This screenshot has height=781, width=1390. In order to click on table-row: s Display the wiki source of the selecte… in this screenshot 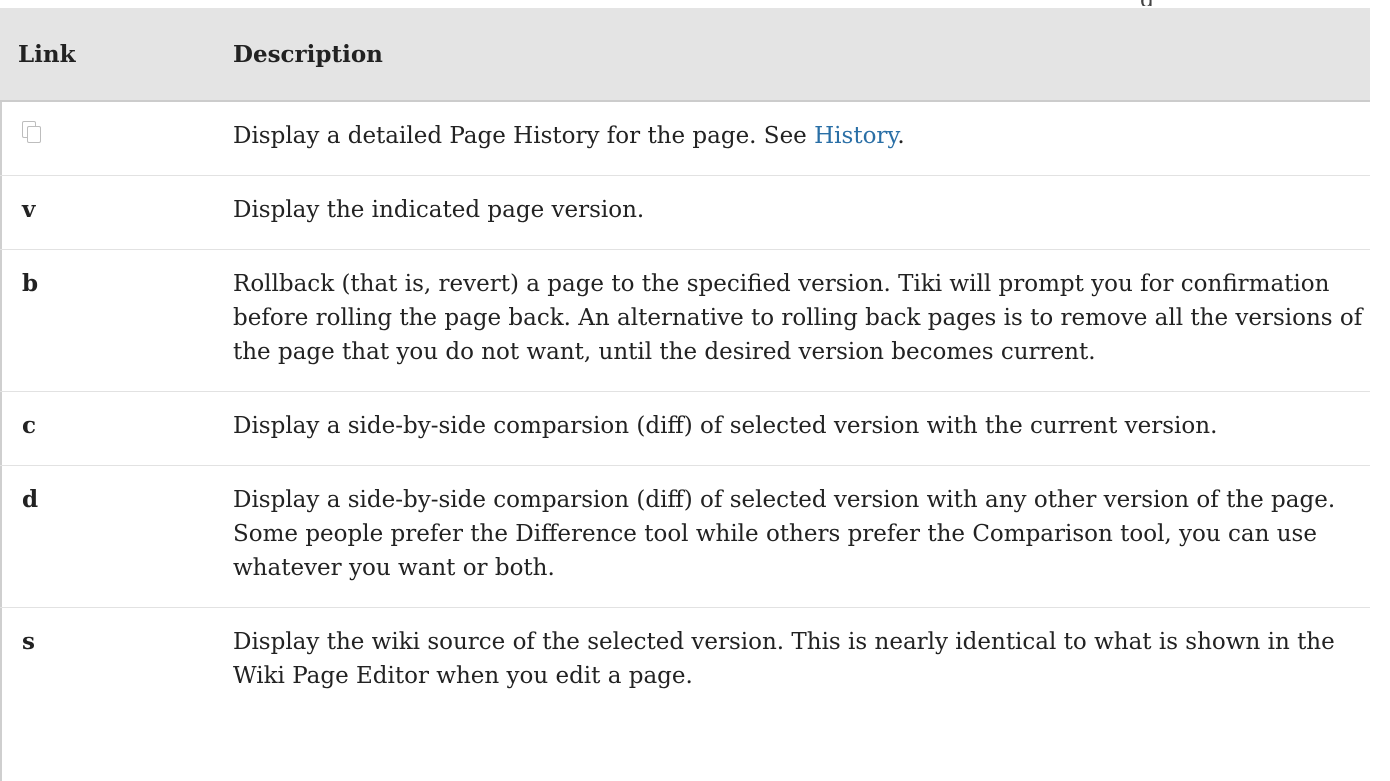, I will do `click(685, 662)`.